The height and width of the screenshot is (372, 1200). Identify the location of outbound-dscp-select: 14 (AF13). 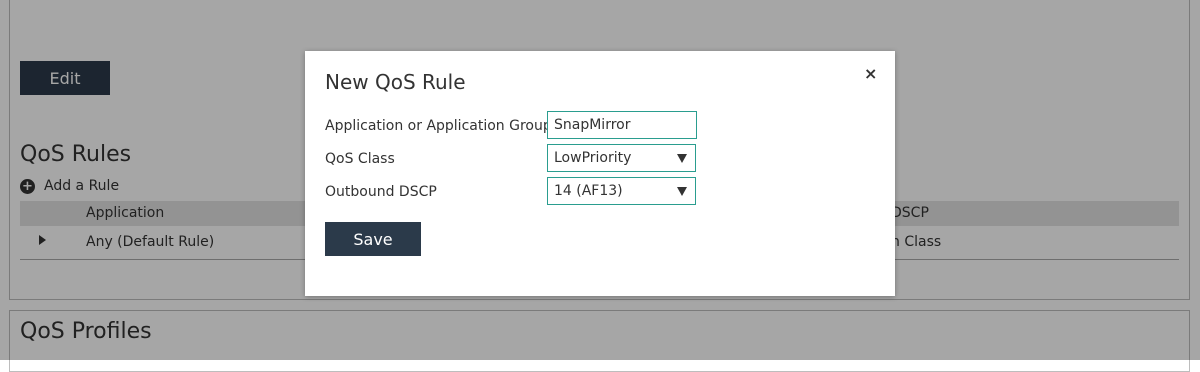
(621, 191).